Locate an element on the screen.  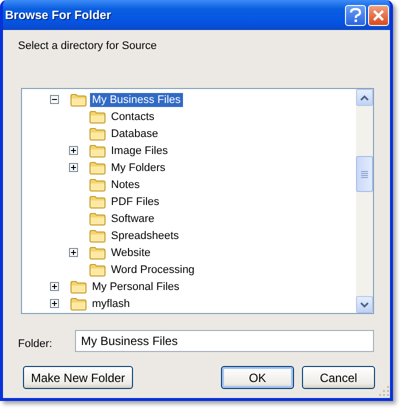
caret-up-icon is located at coordinates (364, 97).